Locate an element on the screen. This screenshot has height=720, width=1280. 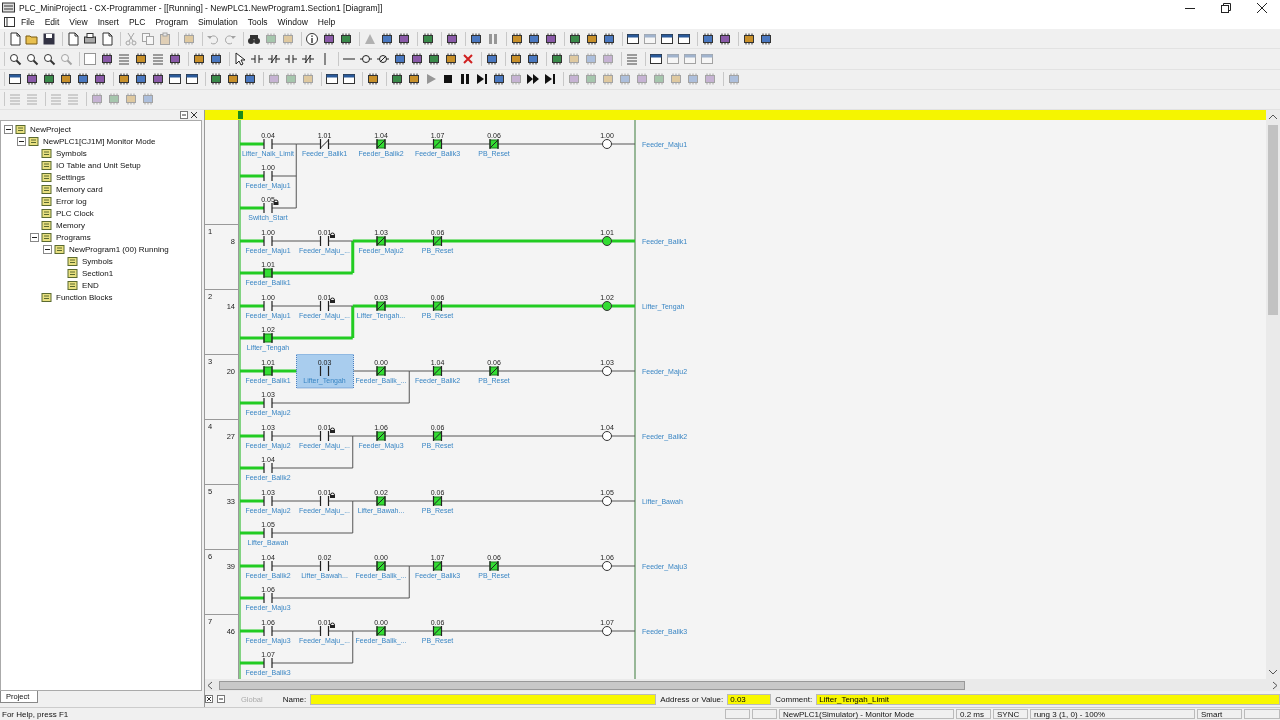
tree-item: IO Table and Unit Setup is located at coordinates (98, 165).